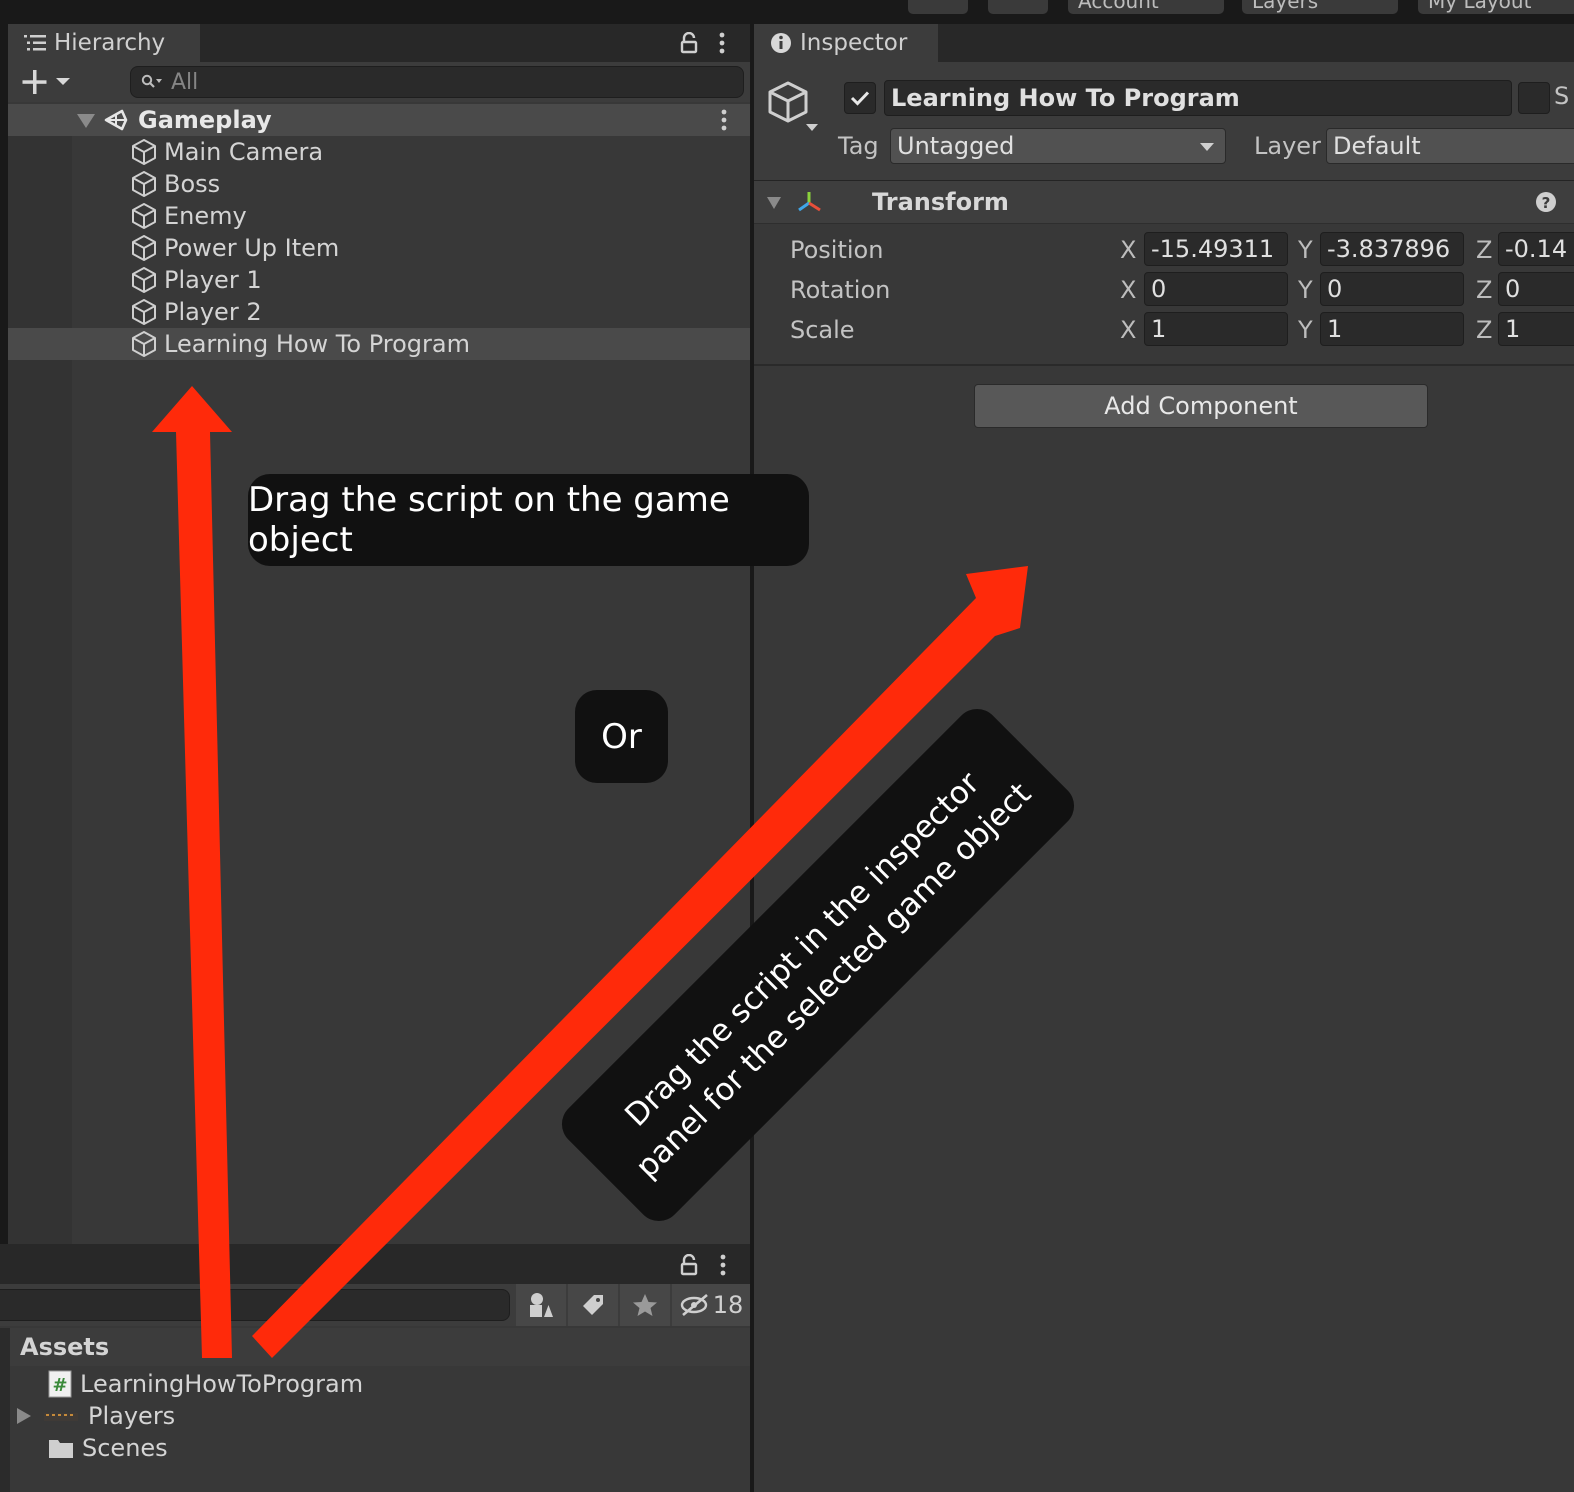 This screenshot has width=1574, height=1492. I want to click on callout-or: Or, so click(621, 736).